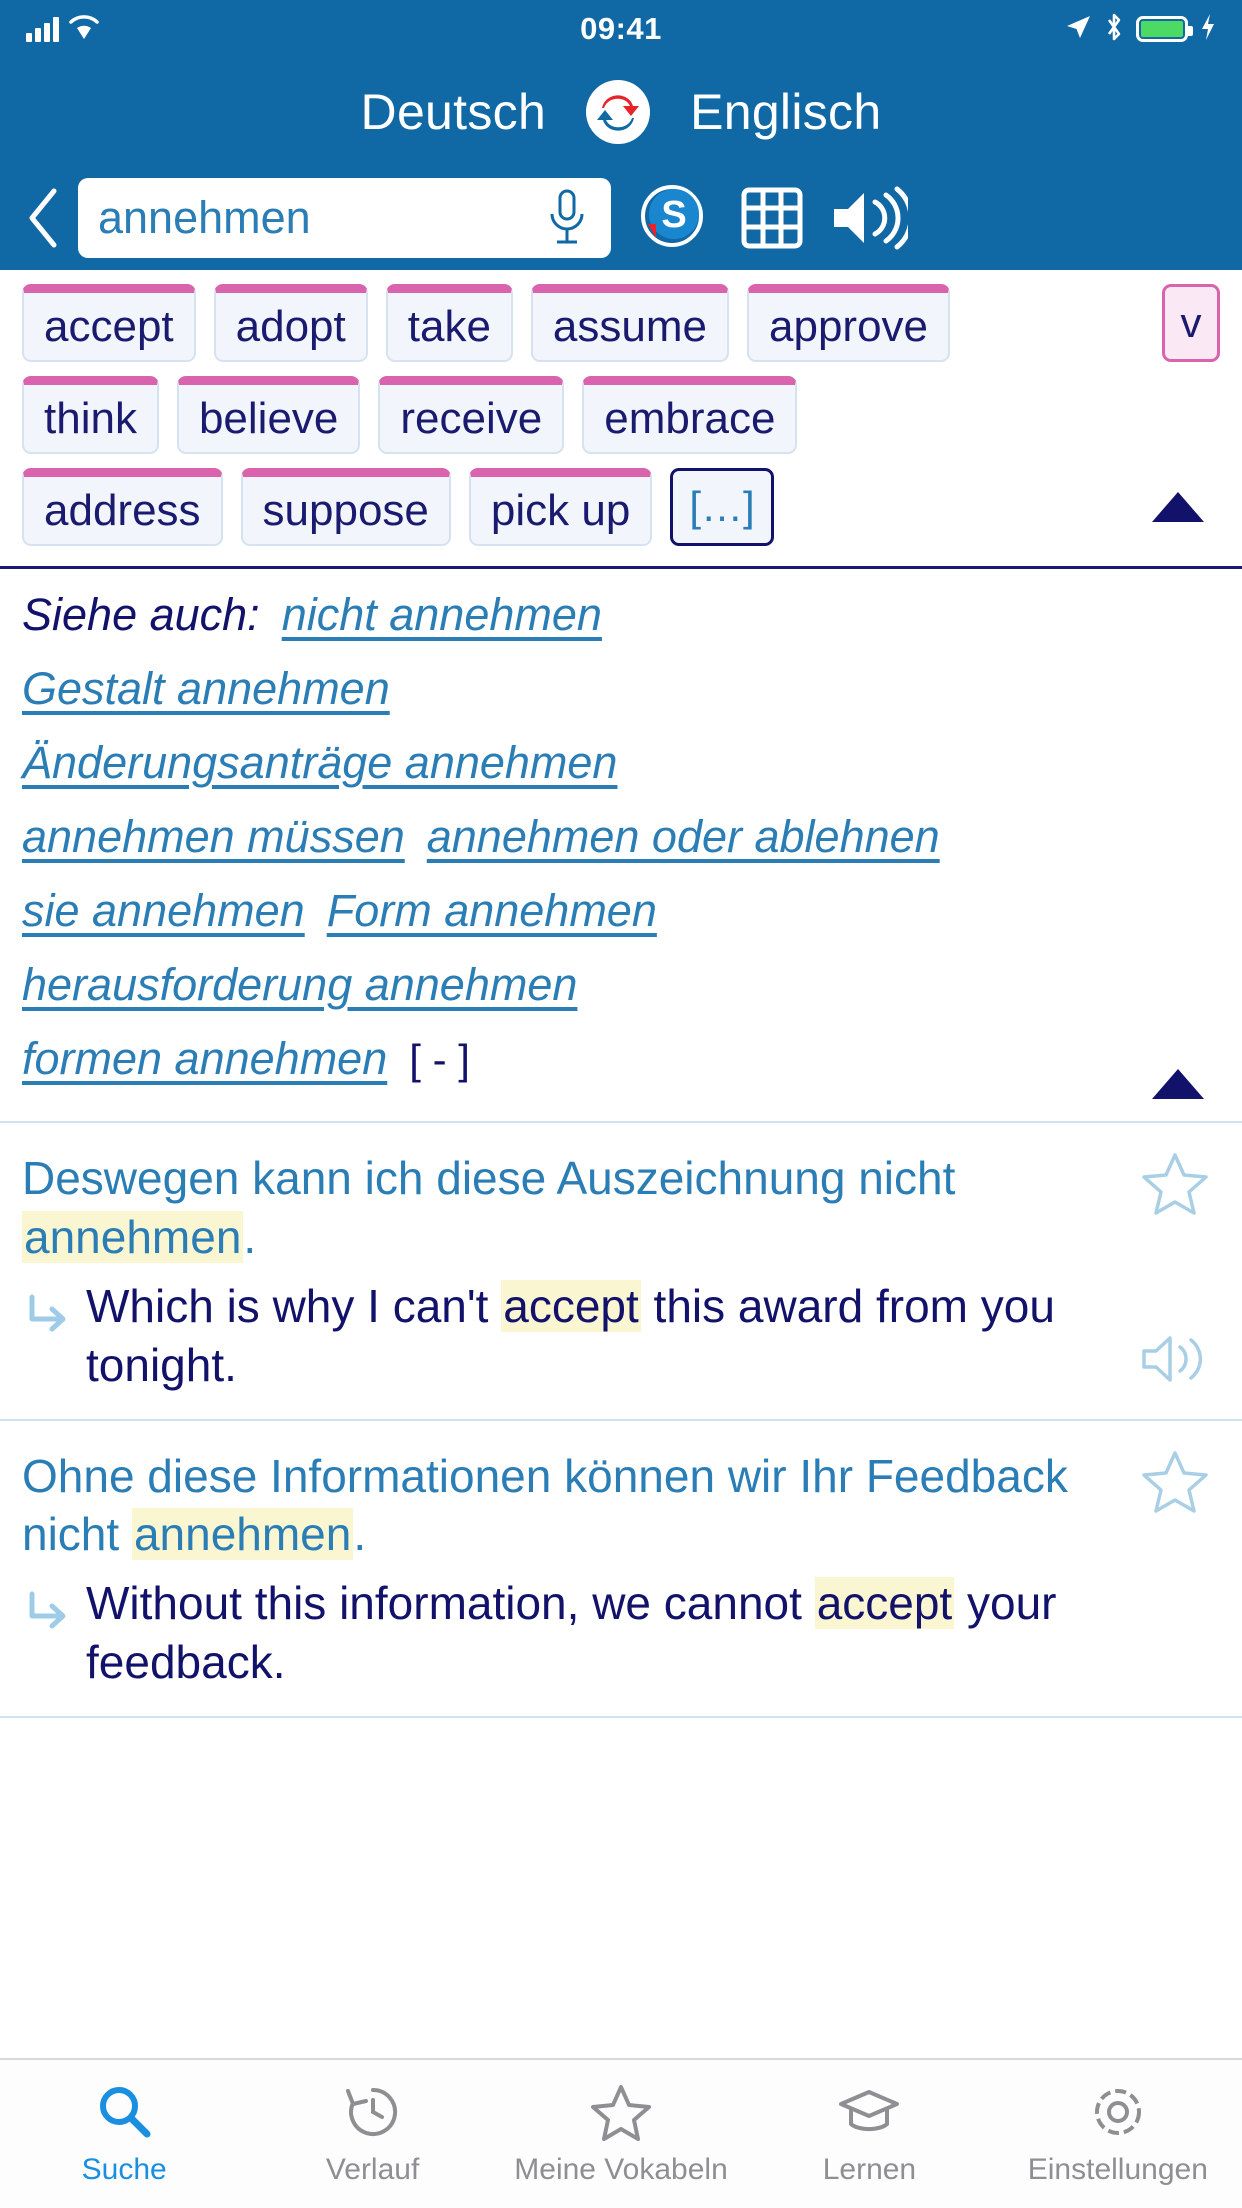 This screenshot has width=1242, height=2208. I want to click on translation-chip-row: accept adopt take assume approve v, so click(621, 323).